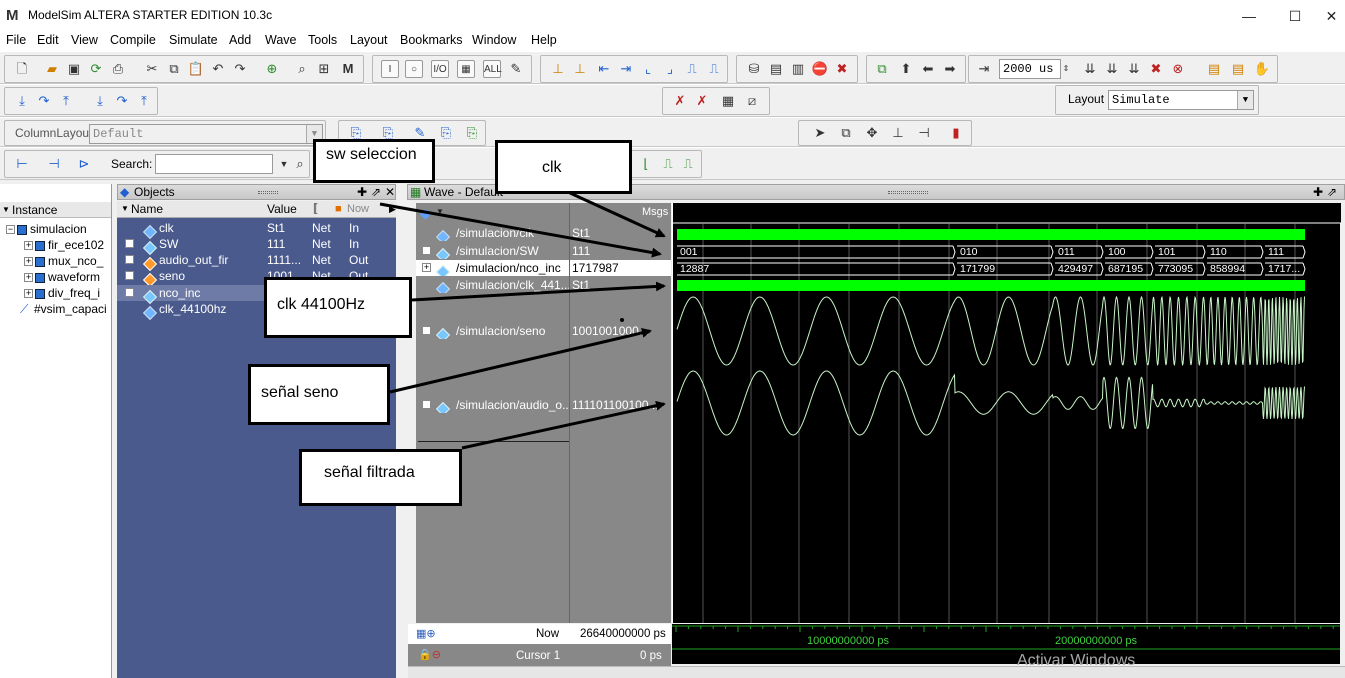 The width and height of the screenshot is (1345, 678). Describe the element at coordinates (558, 69) in the screenshot. I see `insert-cursor-icon: ⊥` at that location.